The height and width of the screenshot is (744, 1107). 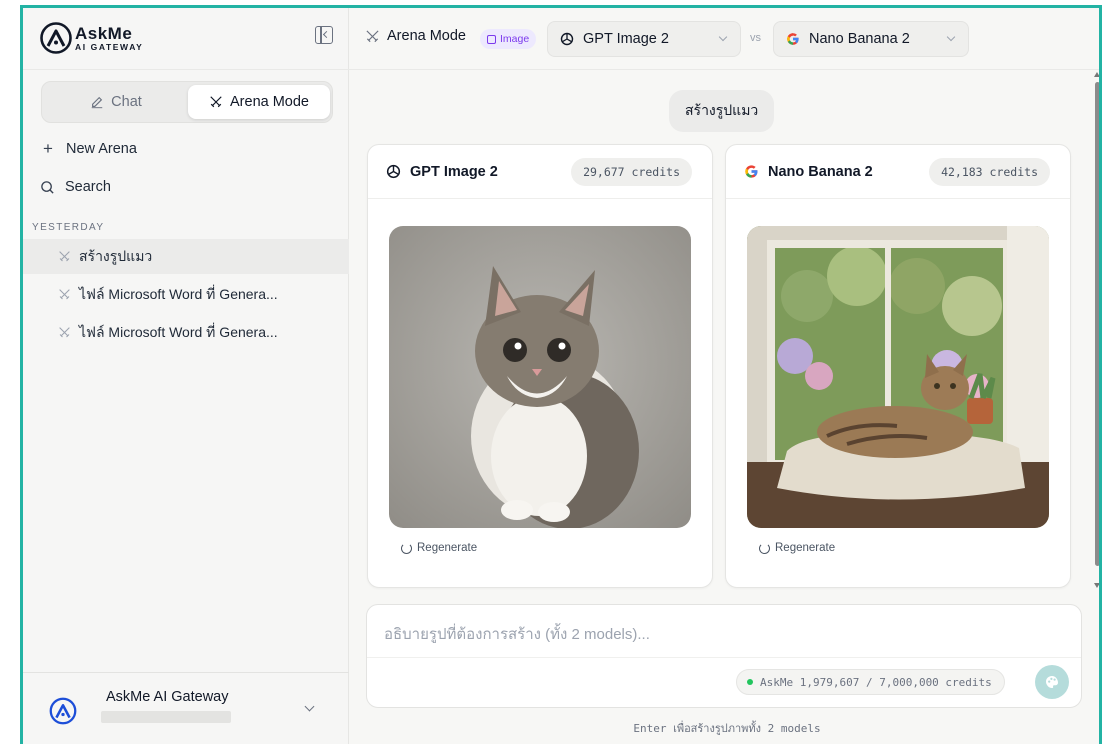 I want to click on prompt-composer: AskMe 1,979,607 / 7,000,000 credits, so click(x=724, y=656).